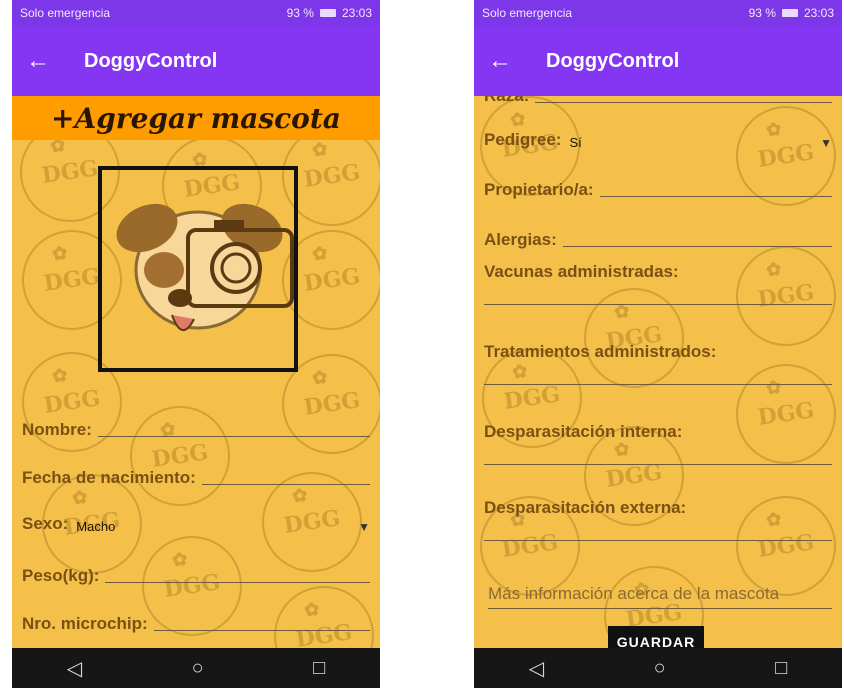 Image resolution: width=844 pixels, height=688 pixels. I want to click on more-info-input: Más información acerca de la mascota, so click(660, 596).